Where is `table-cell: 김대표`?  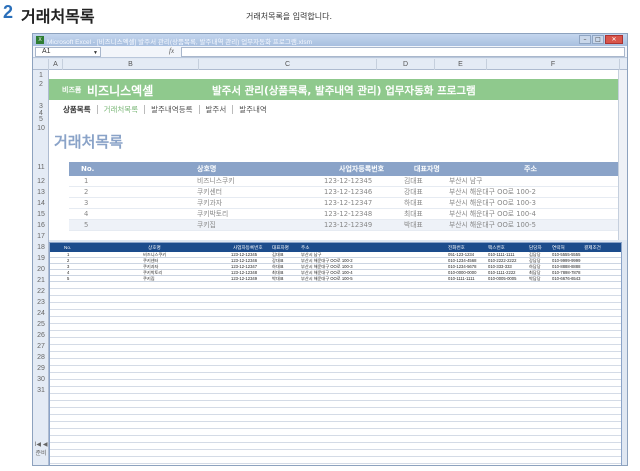
table-cell: 김대표 is located at coordinates (413, 181).